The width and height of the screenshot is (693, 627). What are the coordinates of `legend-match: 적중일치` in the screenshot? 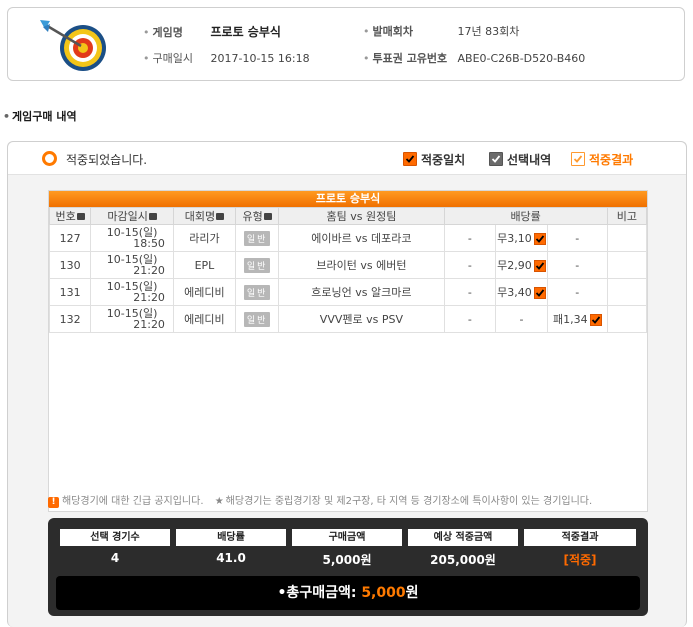 It's located at (434, 159).